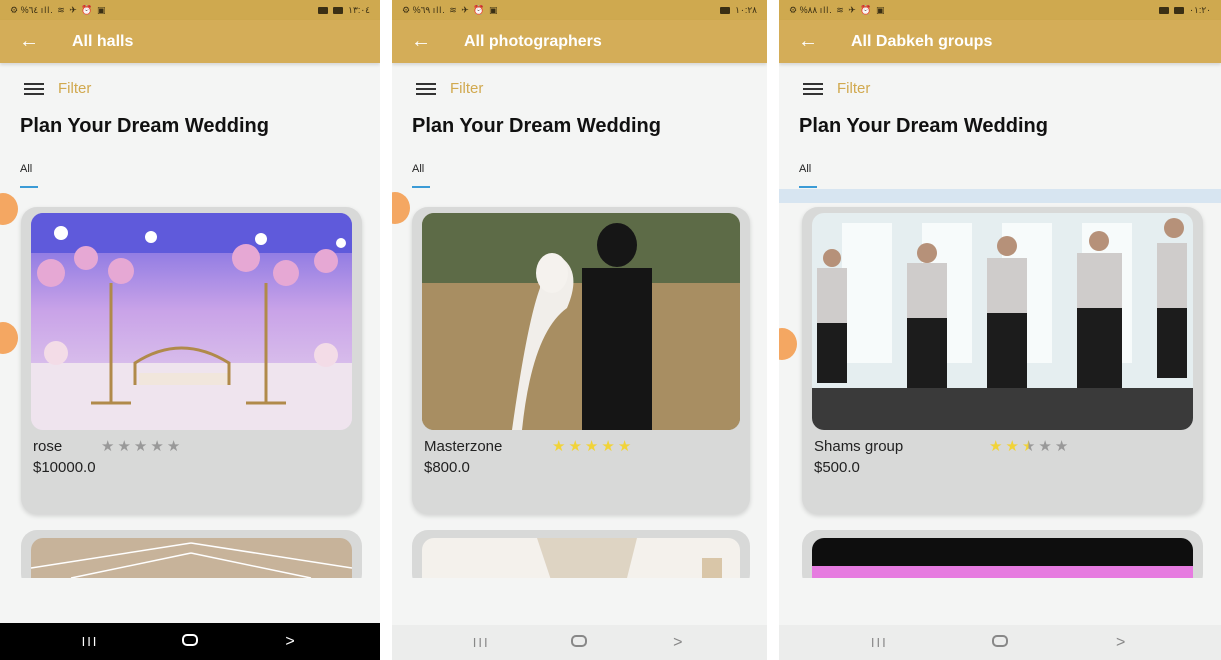  I want to click on clock: ٠١:٢٠, so click(1200, 9).